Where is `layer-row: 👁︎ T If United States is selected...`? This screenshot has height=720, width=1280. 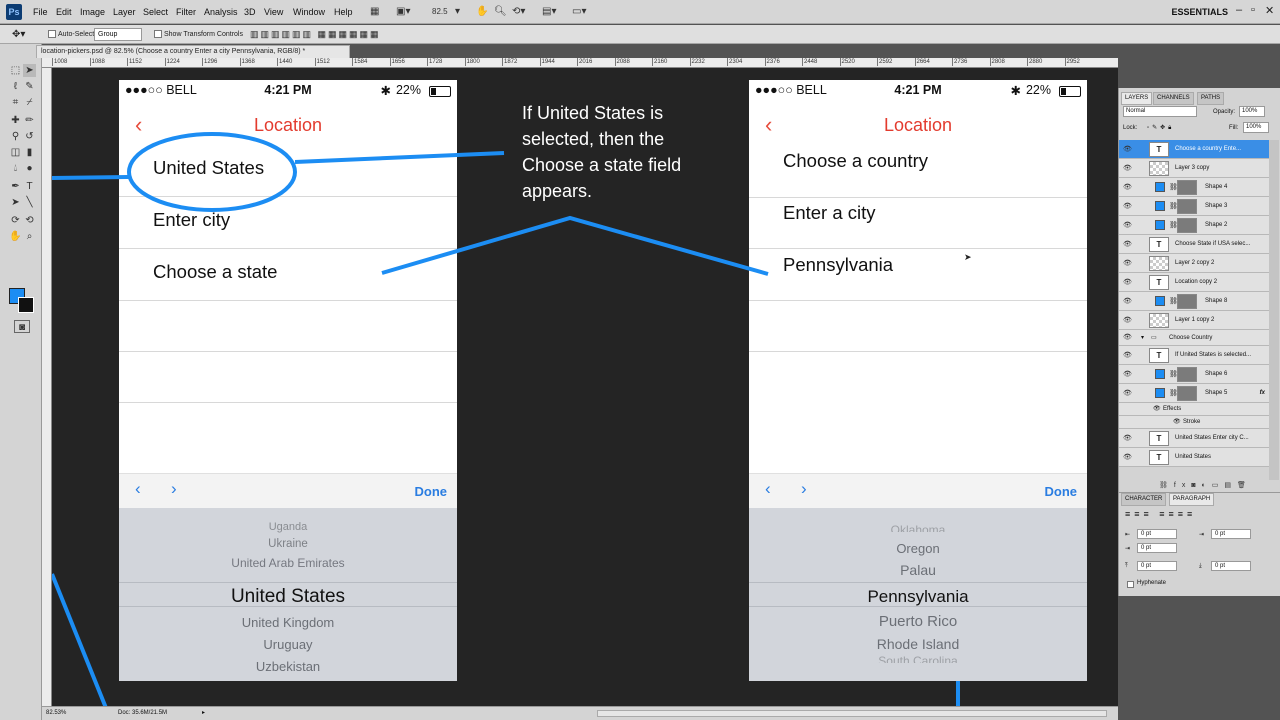 layer-row: 👁︎ T If United States is selected... is located at coordinates (1194, 355).